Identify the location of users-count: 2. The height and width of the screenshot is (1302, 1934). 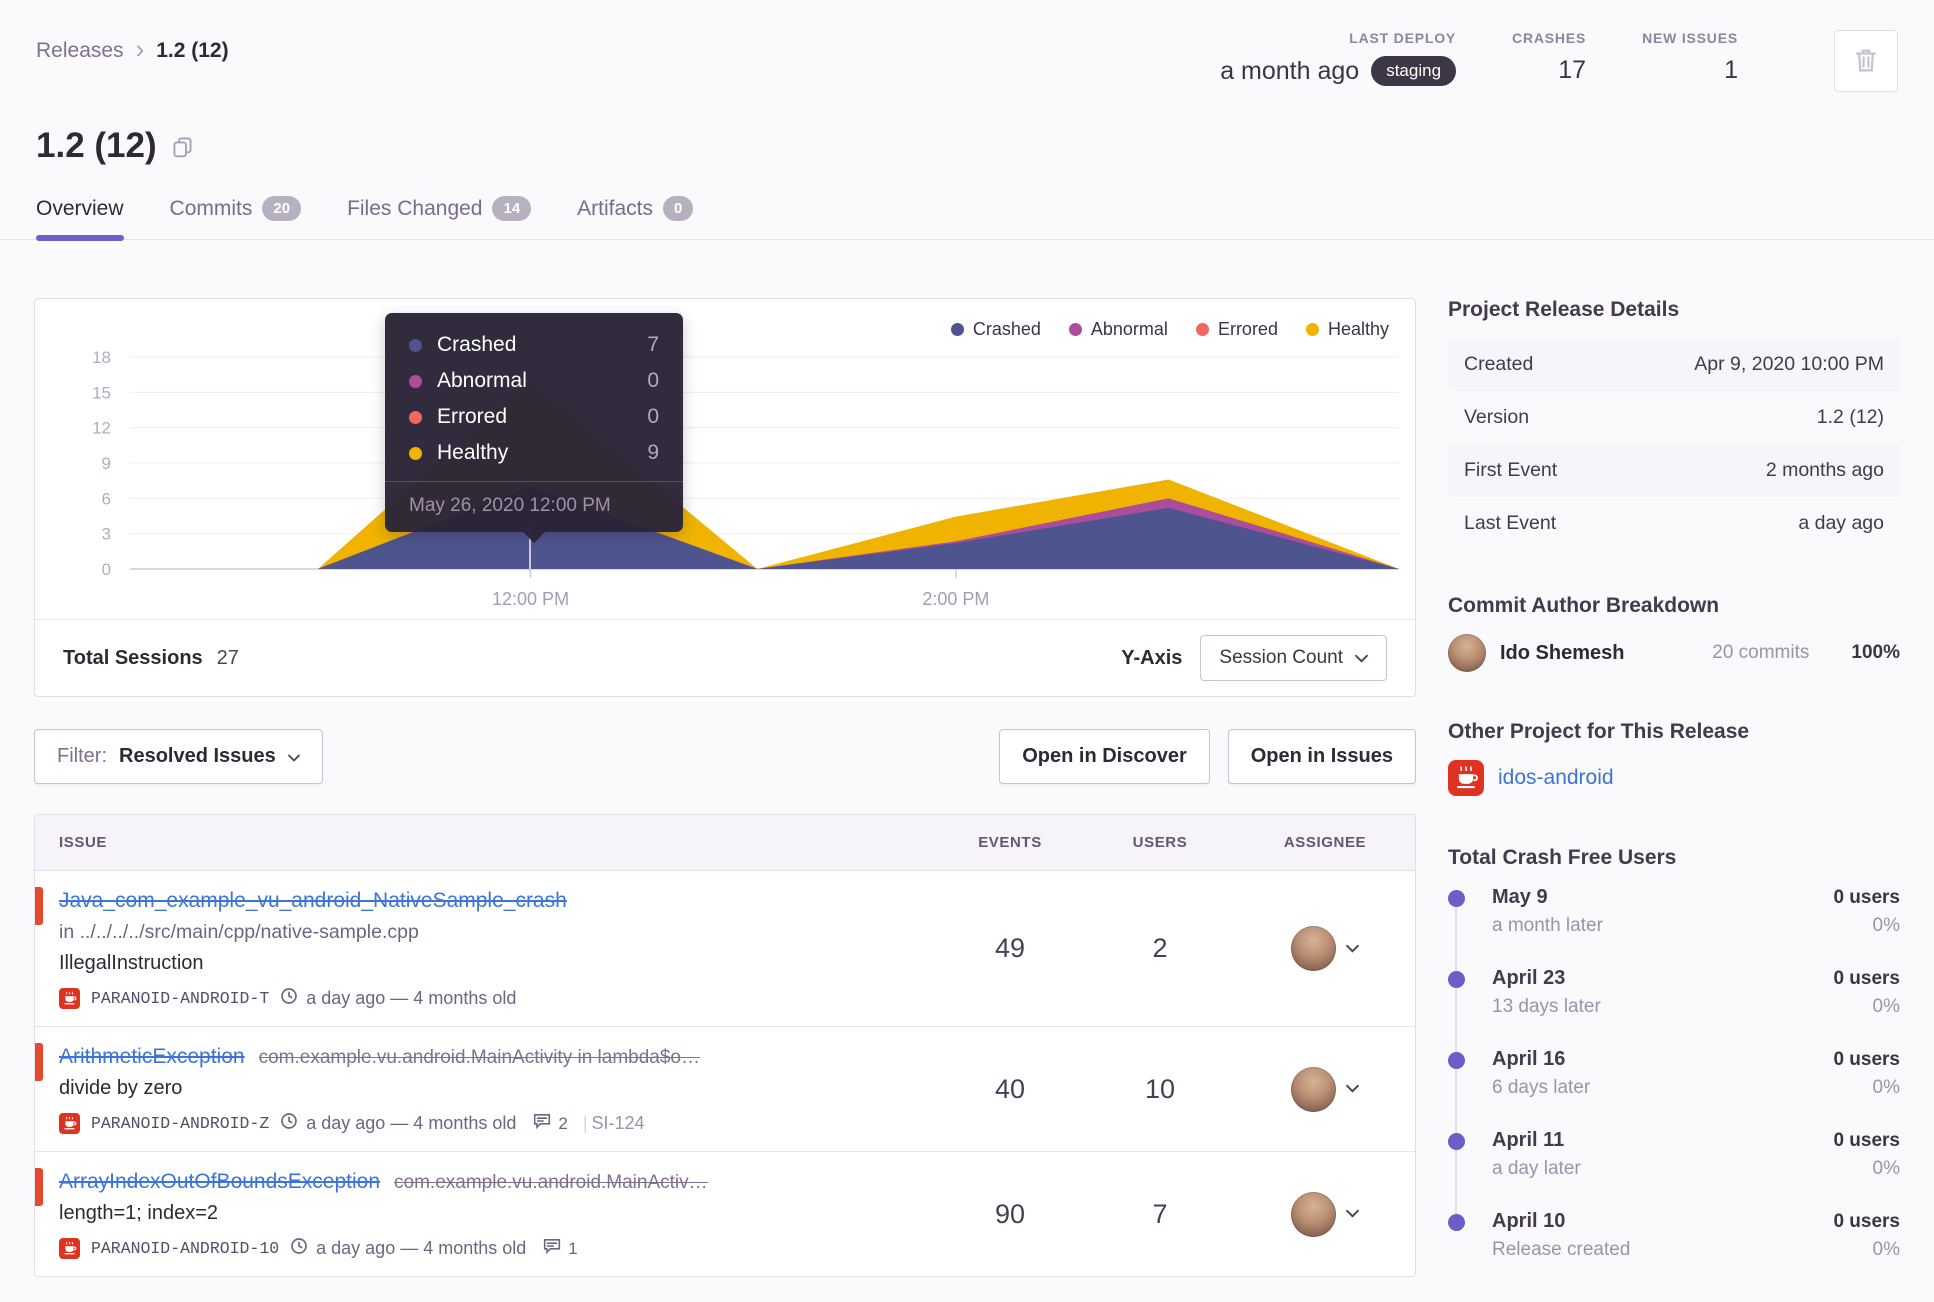
(1160, 948).